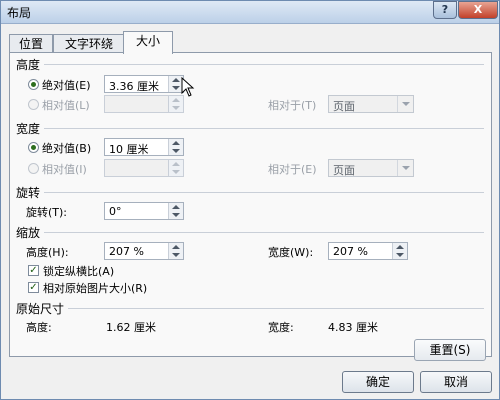 The width and height of the screenshot is (500, 400). I want to click on height-absolute-stepper: 3.36 厘米, so click(144, 84).